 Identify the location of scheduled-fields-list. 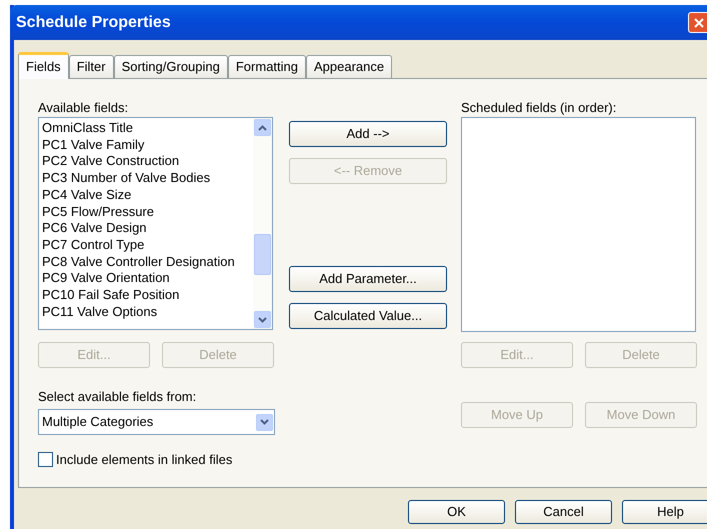
(578, 224).